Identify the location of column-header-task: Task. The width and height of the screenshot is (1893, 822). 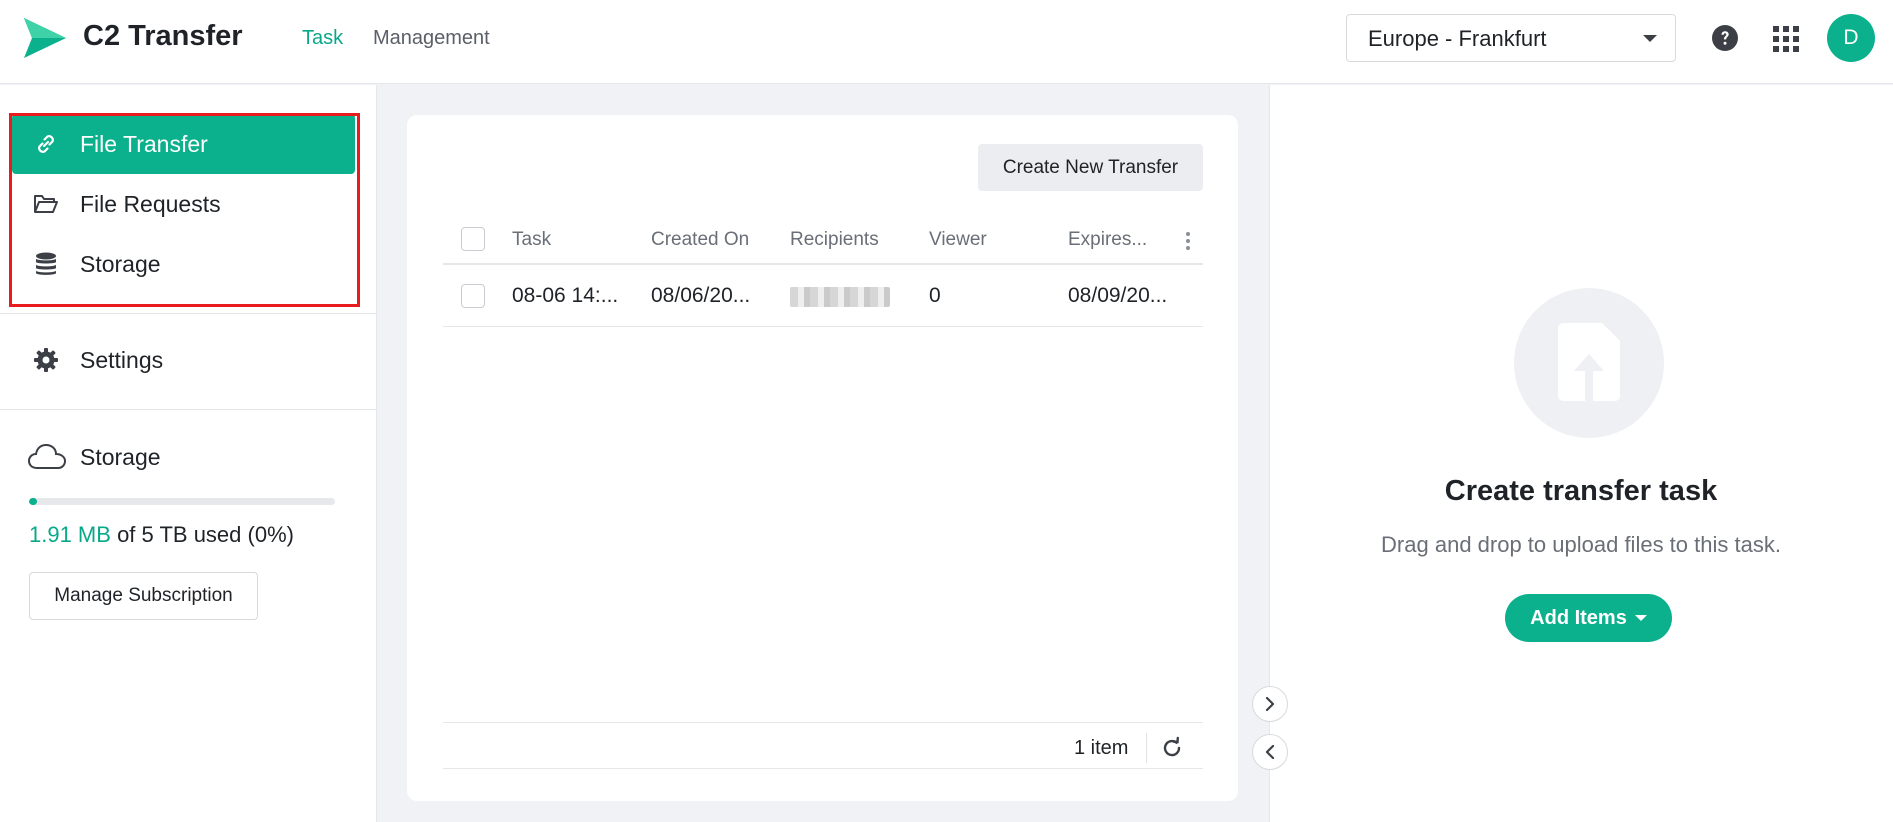
(531, 240).